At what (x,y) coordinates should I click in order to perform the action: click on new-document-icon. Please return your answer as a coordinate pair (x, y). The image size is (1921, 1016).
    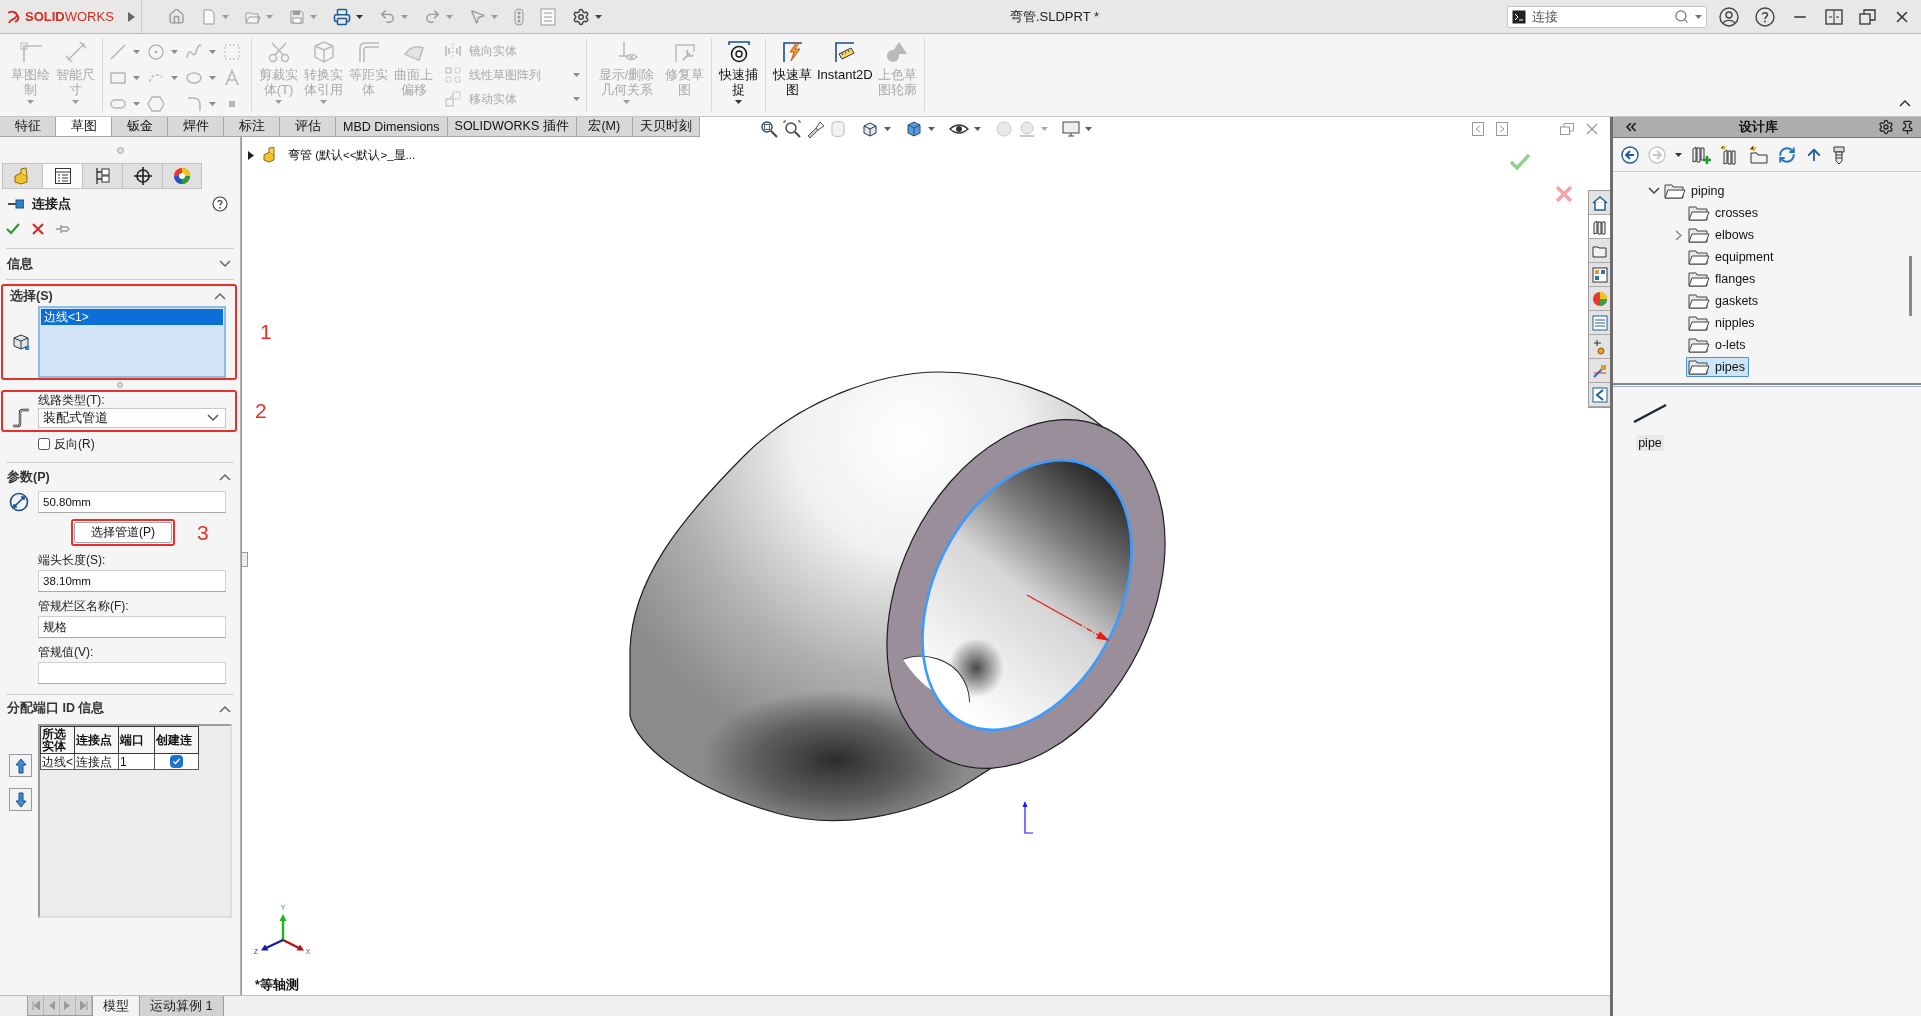
    Looking at the image, I should click on (209, 16).